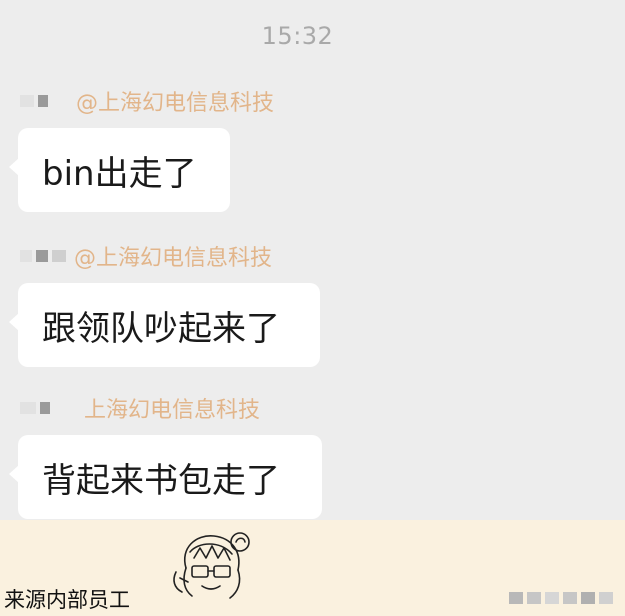 The height and width of the screenshot is (616, 625). I want to click on message-bubble: 背起来书包走了, so click(165, 477).